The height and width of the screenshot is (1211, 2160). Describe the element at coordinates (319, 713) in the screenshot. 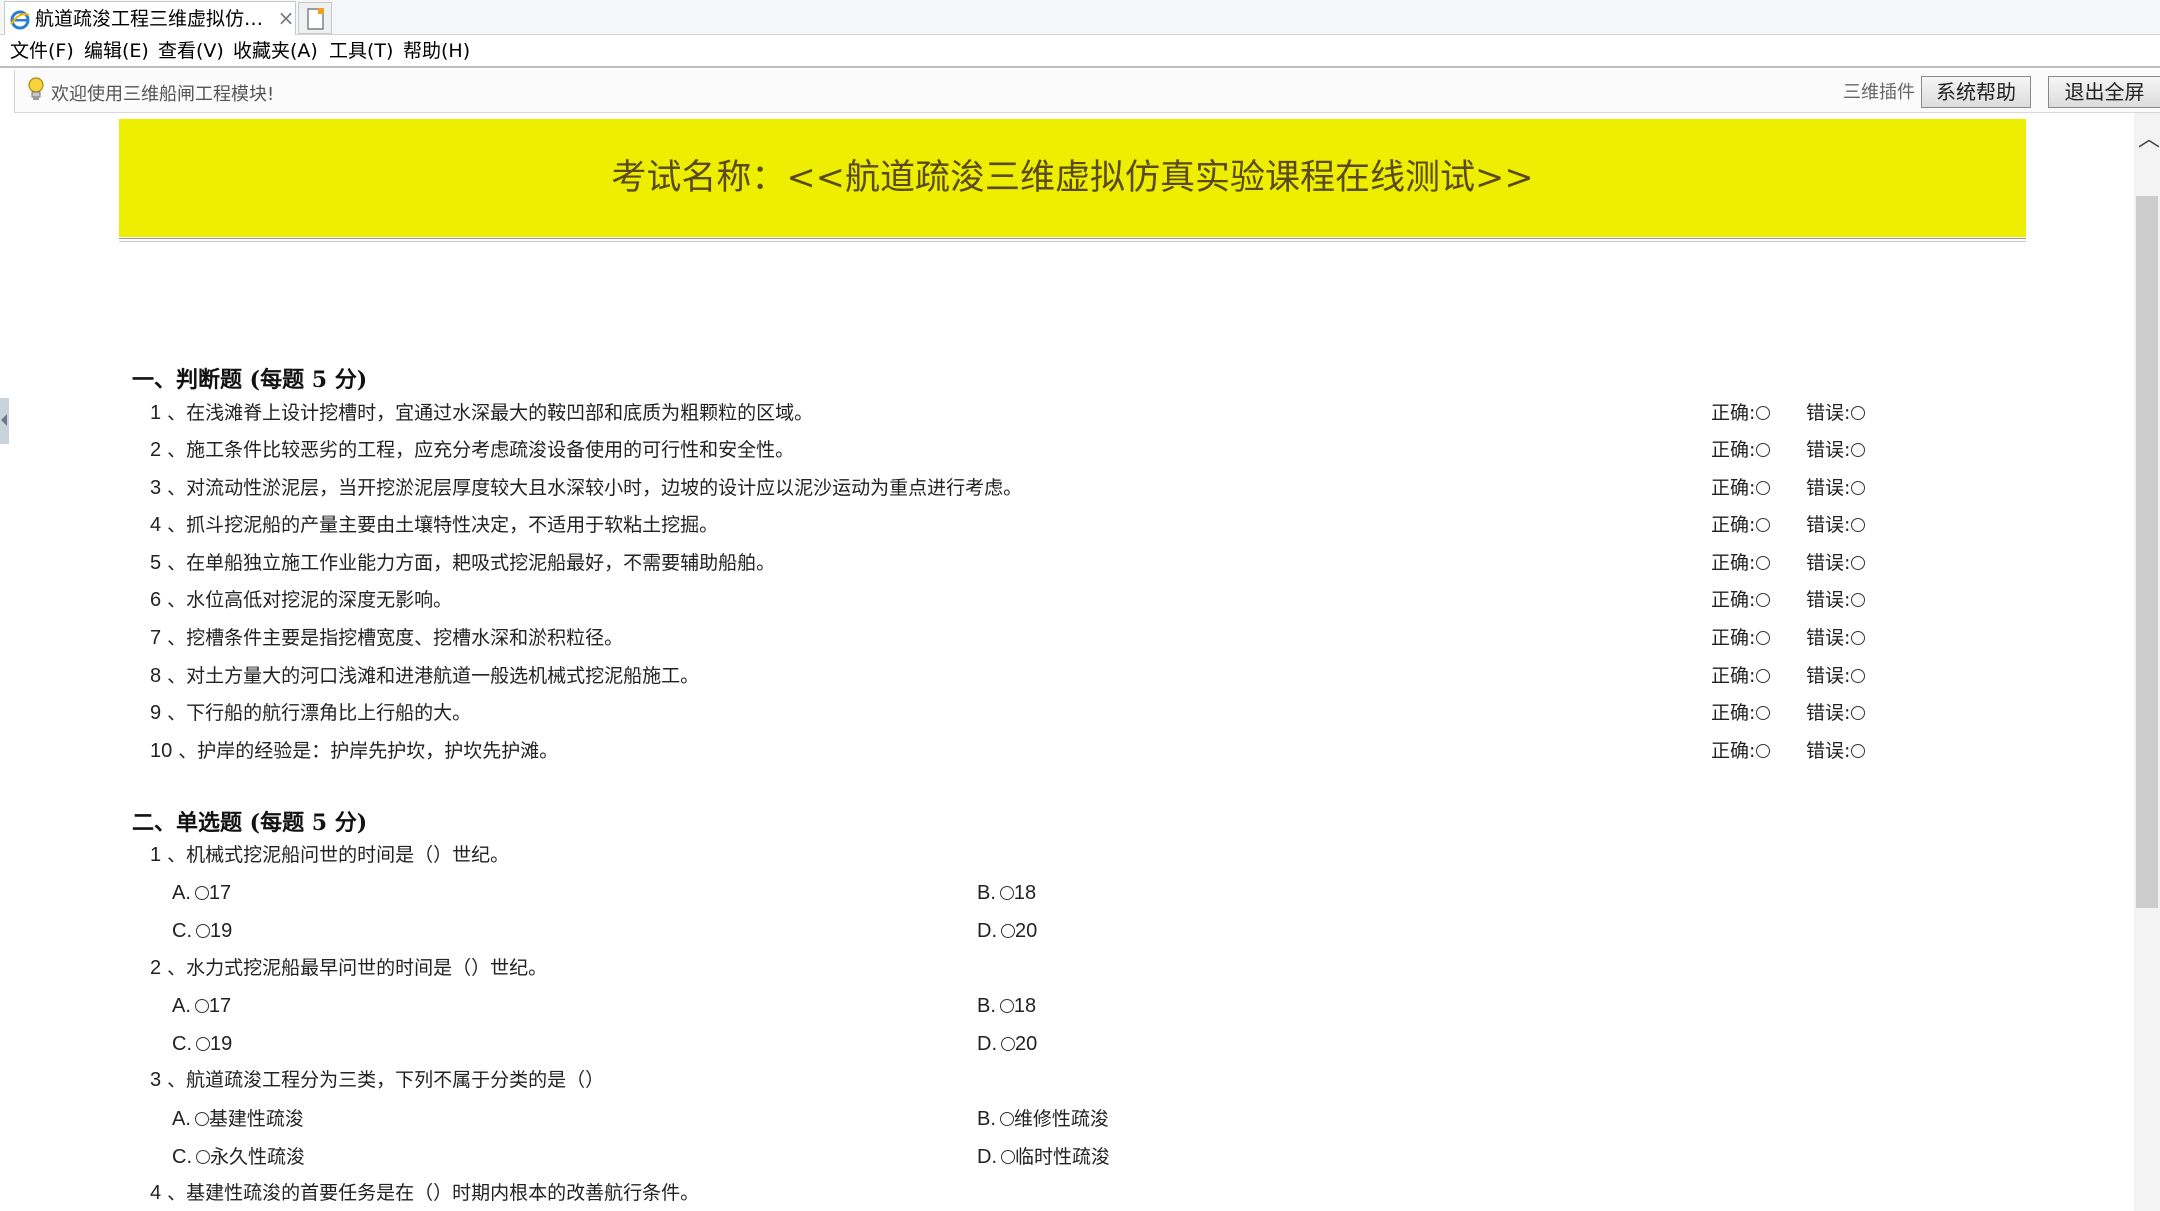

I see `question-text: 、下行船的航行漂角比上行船的大。` at that location.